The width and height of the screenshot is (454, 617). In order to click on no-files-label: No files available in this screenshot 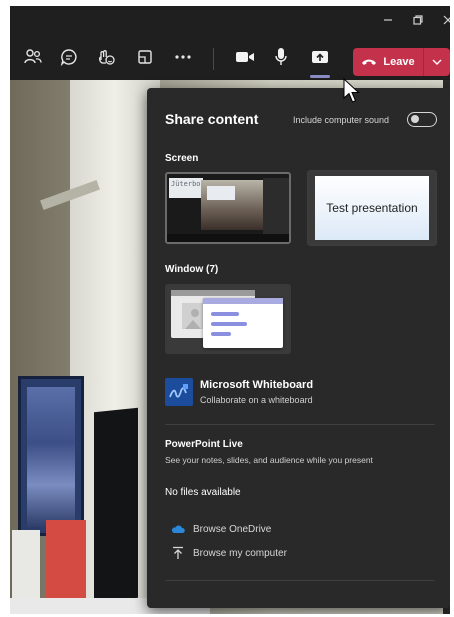, I will do `click(203, 492)`.